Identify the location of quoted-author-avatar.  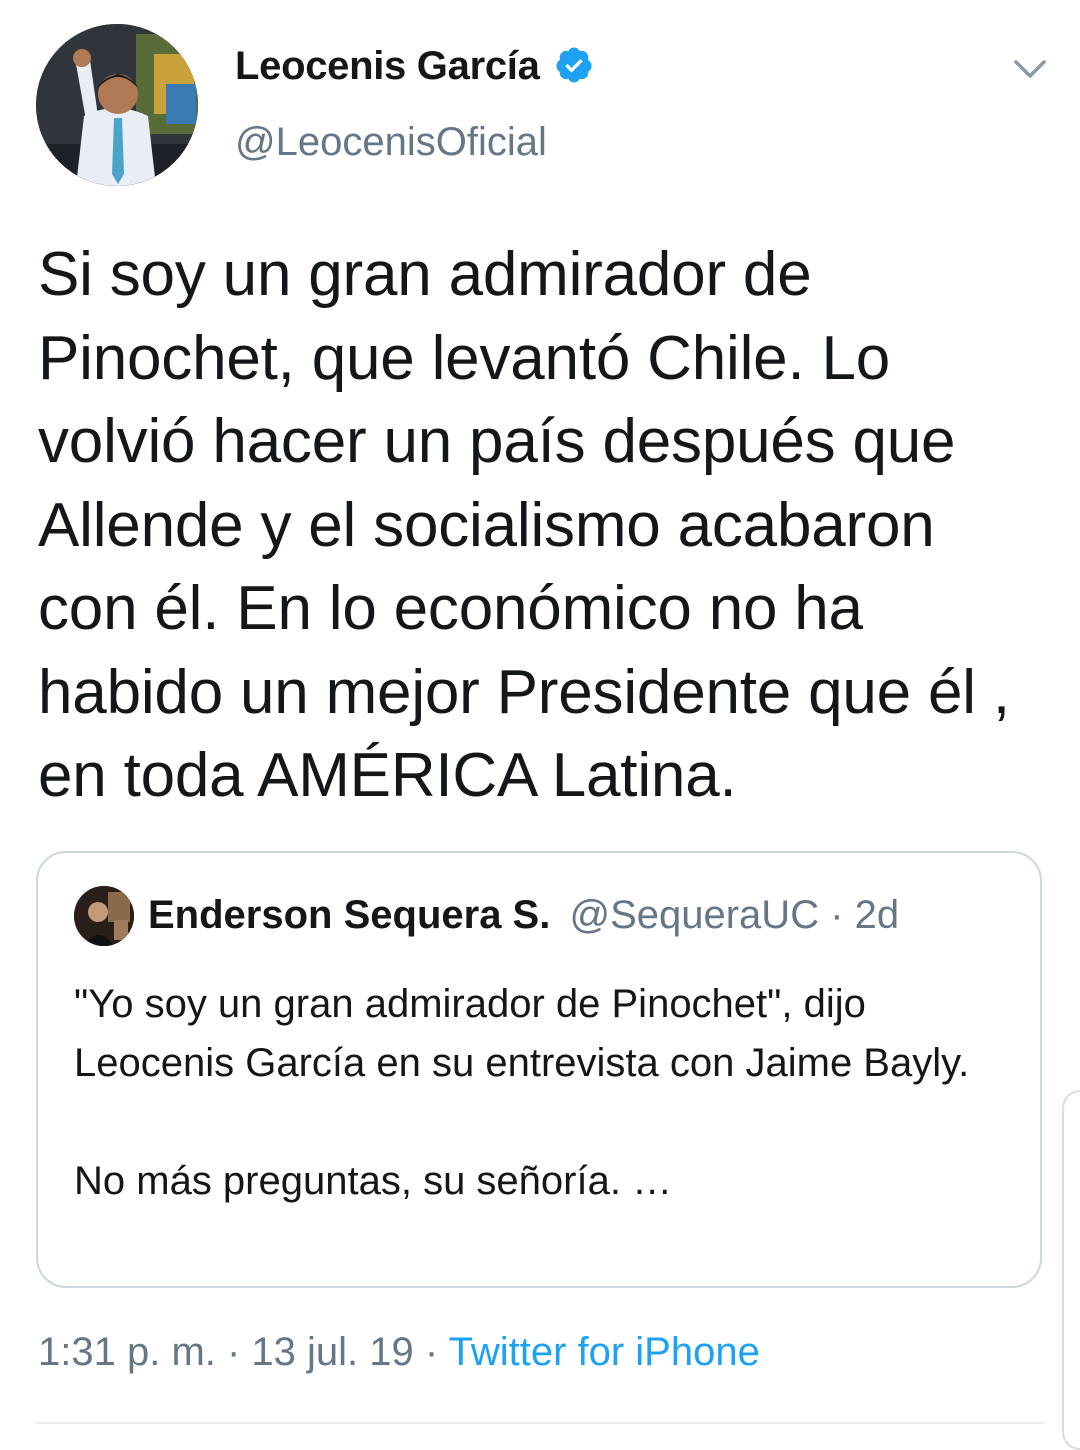
(104, 916).